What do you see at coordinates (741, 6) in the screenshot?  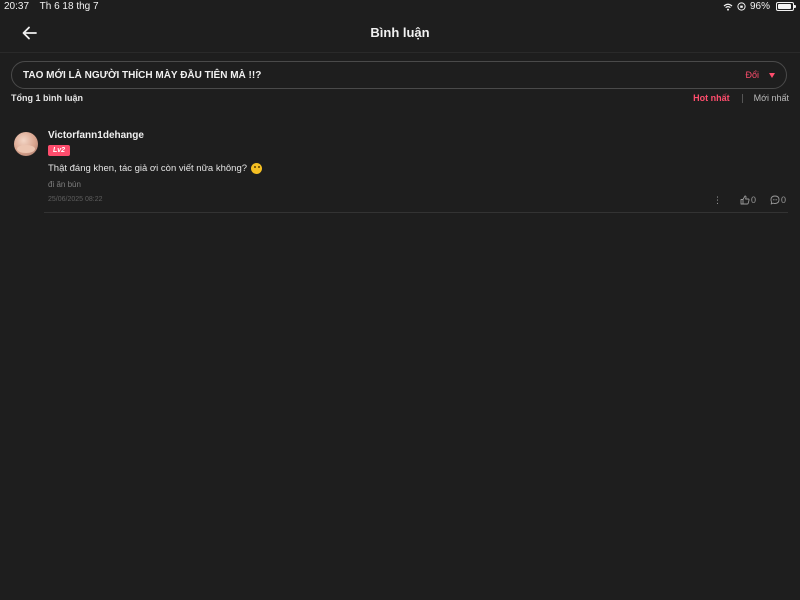 I see `orientation-lock-icon` at bounding box center [741, 6].